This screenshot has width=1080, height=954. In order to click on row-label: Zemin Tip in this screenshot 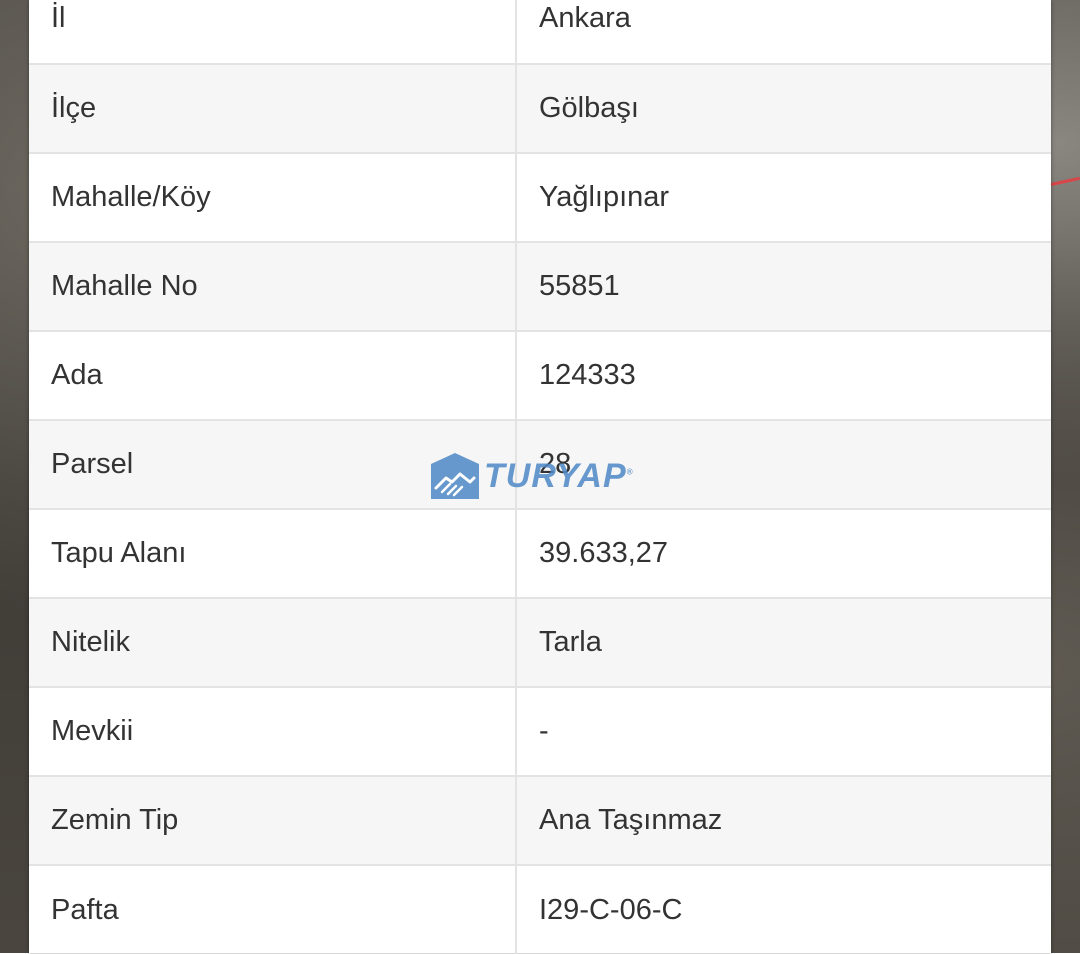, I will do `click(273, 821)`.